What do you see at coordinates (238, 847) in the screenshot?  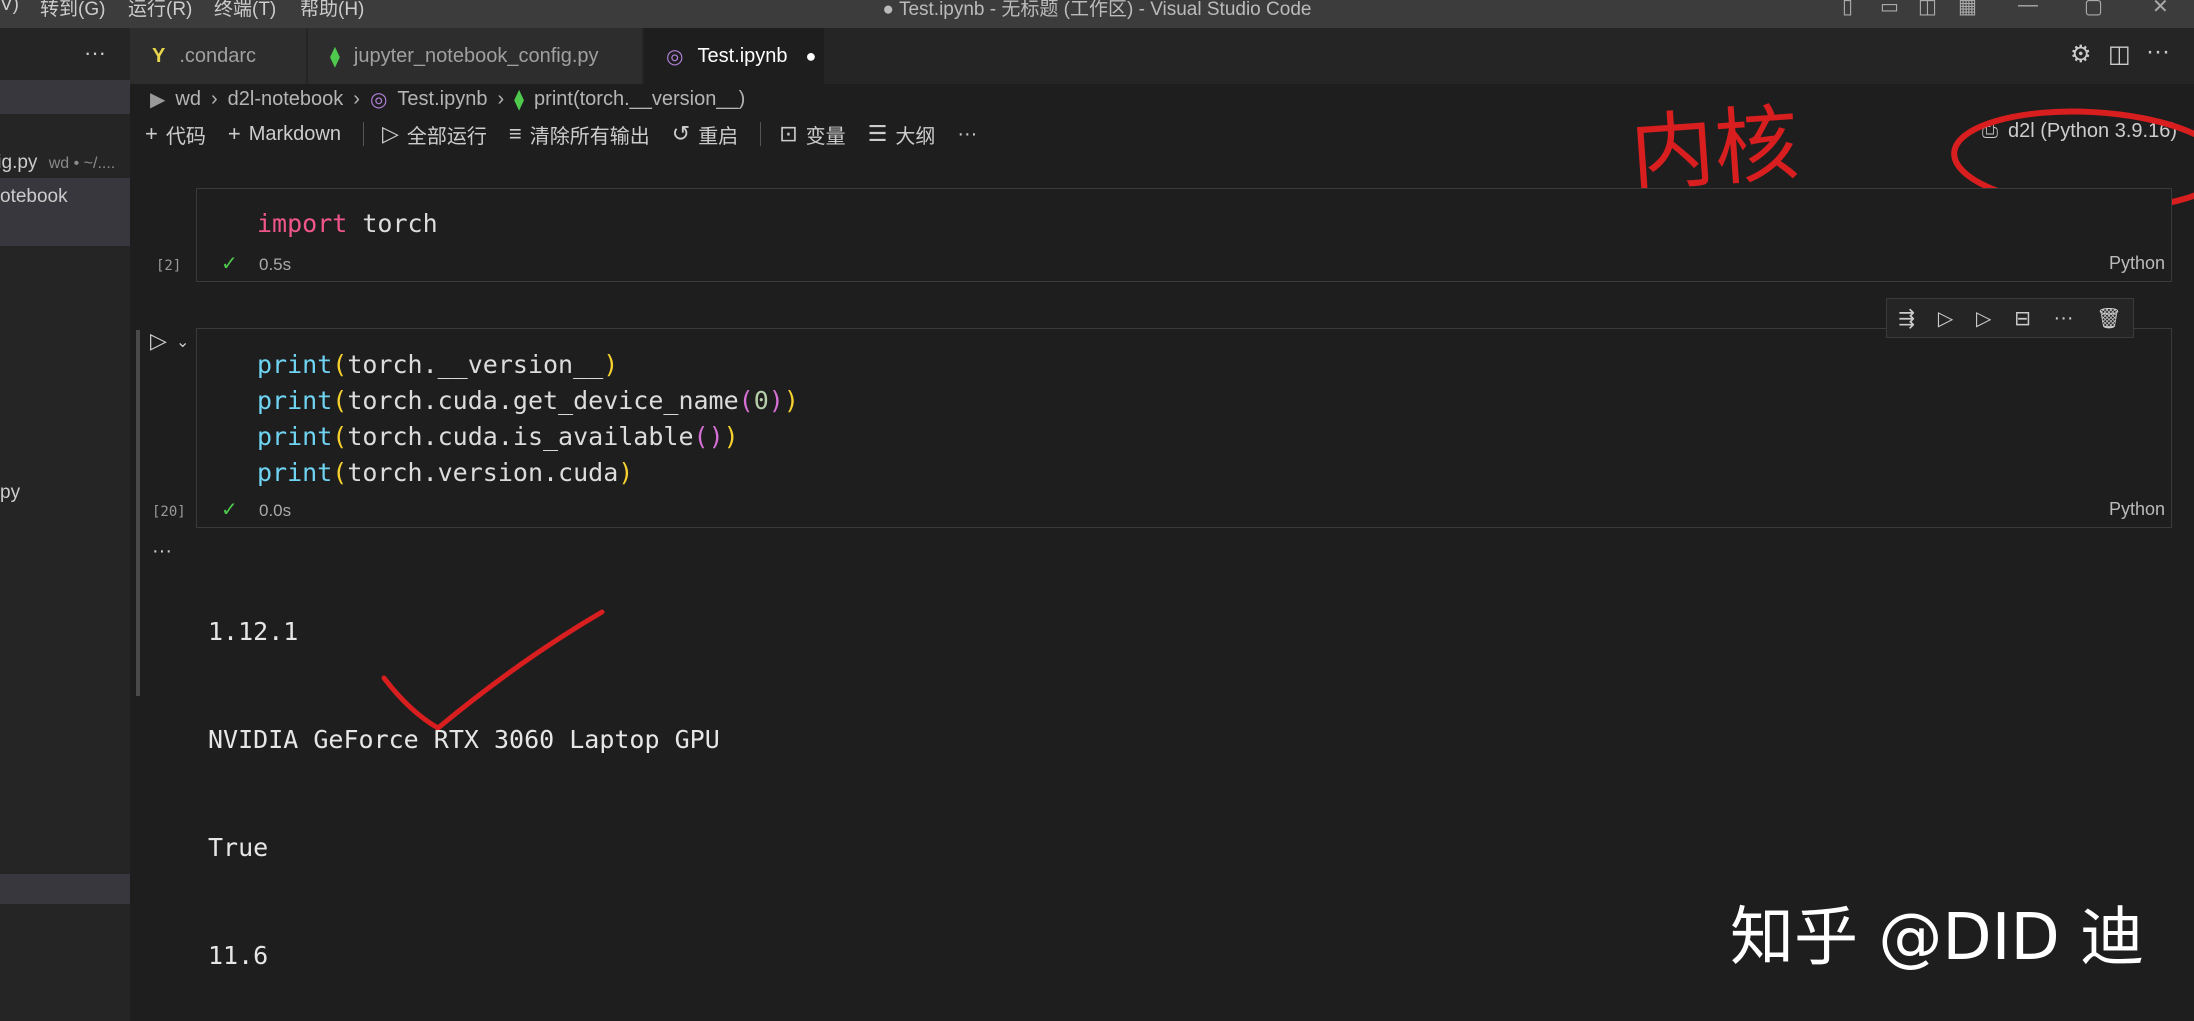 I see `output-line: True` at bounding box center [238, 847].